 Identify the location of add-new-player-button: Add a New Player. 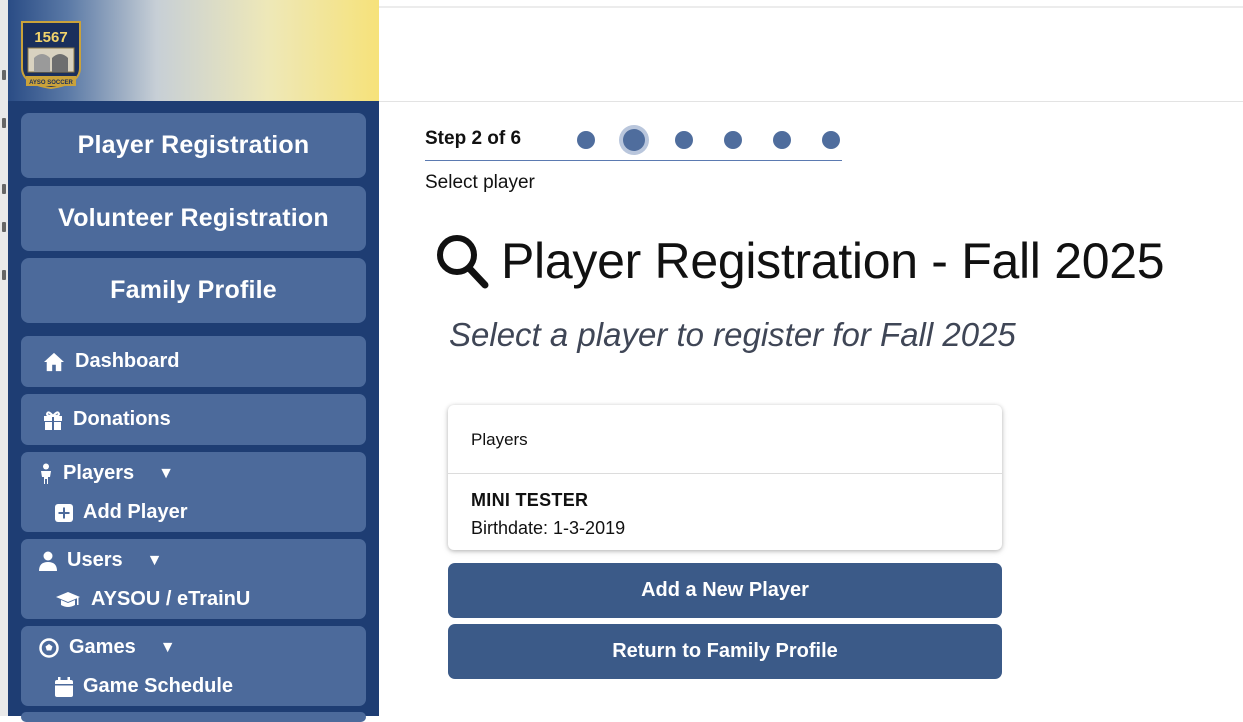
(725, 590).